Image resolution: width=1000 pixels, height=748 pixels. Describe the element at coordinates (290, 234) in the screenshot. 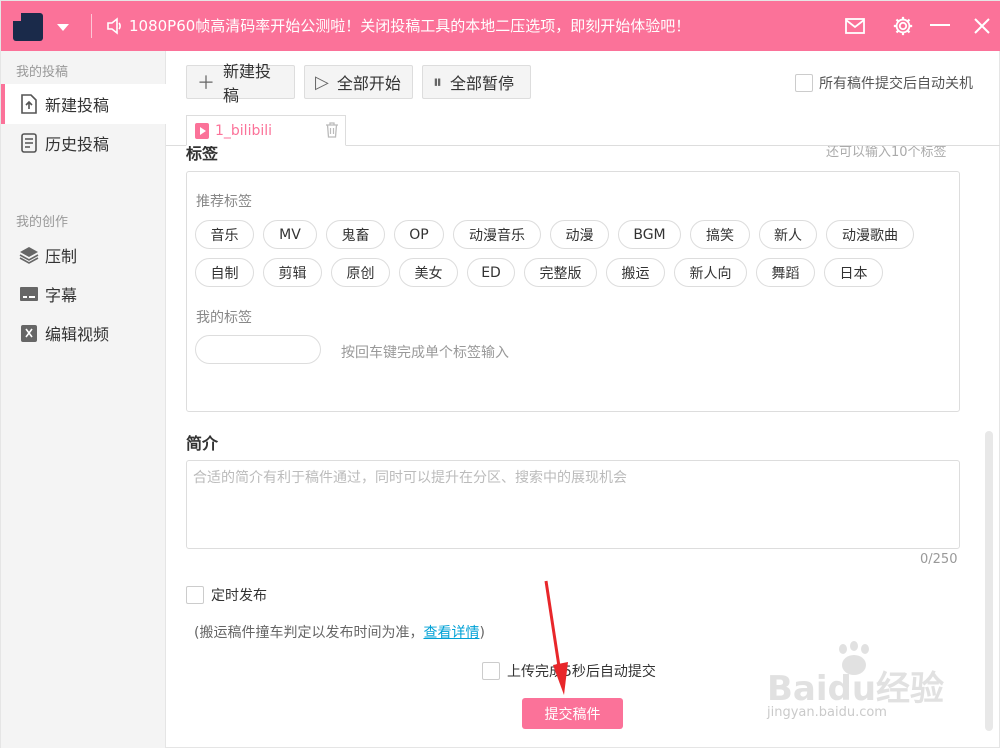

I see `tag-chip: MV` at that location.